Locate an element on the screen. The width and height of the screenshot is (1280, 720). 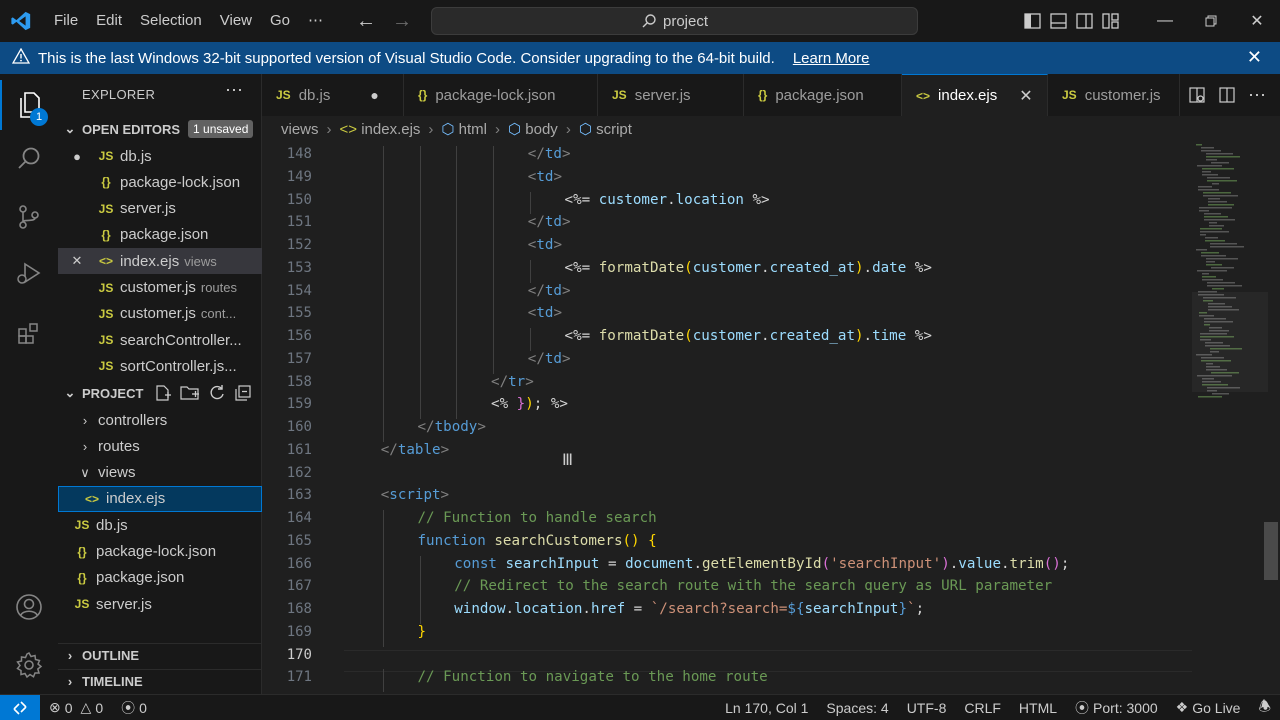
problems-status: ⊗ 0 △ 0 is located at coordinates (76, 707).